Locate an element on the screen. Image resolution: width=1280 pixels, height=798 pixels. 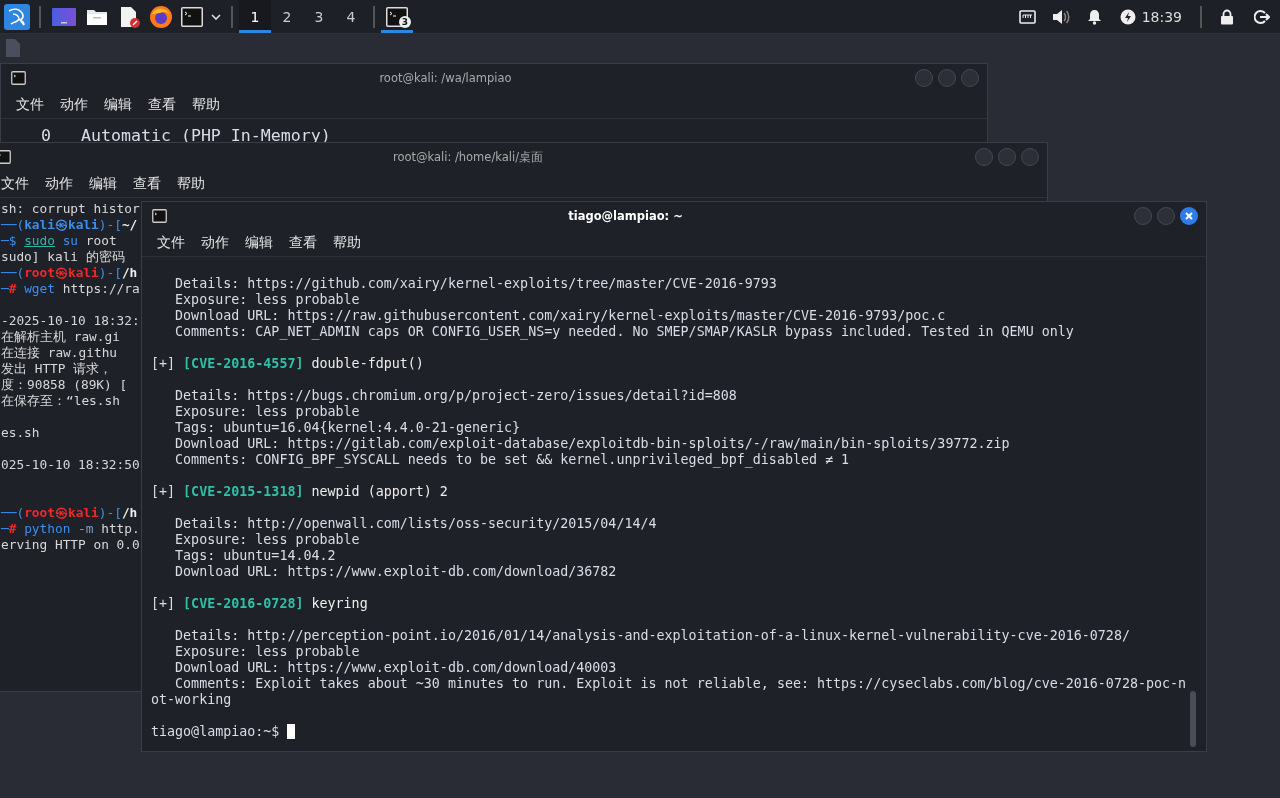
cve-heading: [+] [CVE-2016-0728] keyring is located at coordinates (259, 604).